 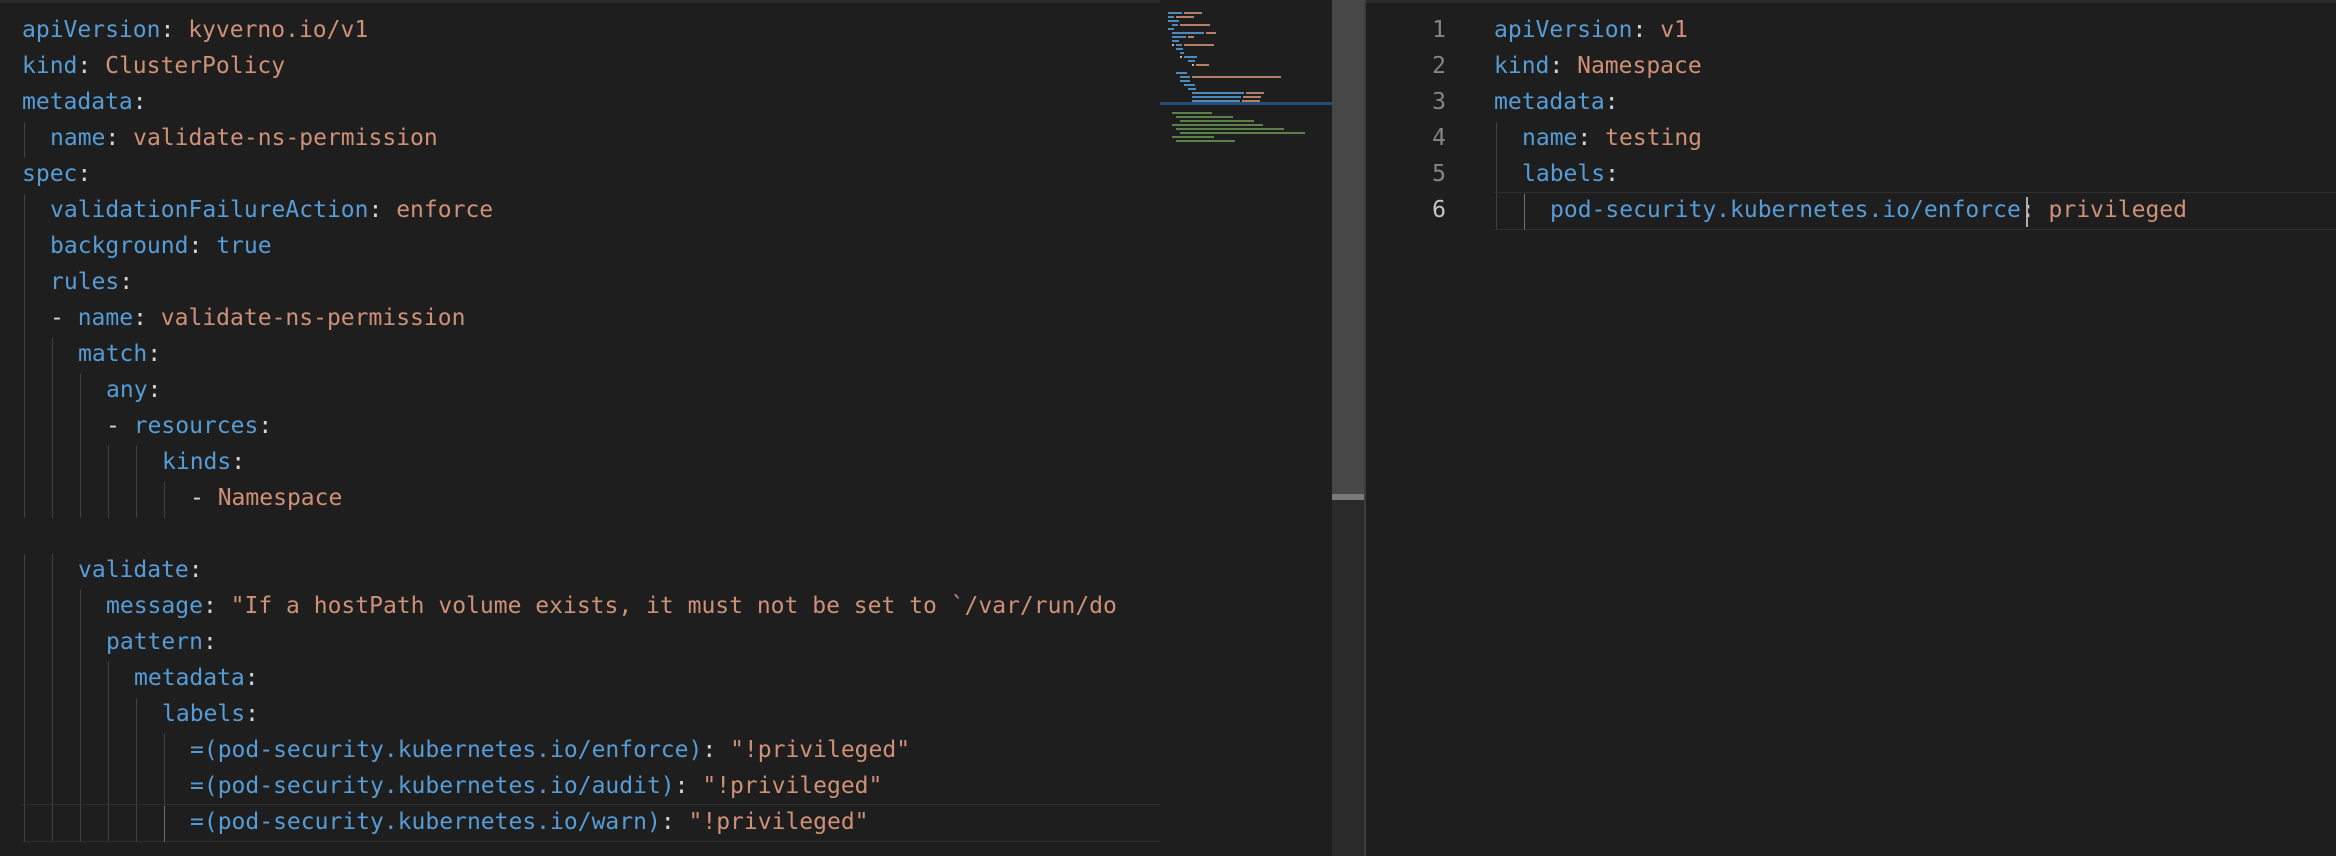 What do you see at coordinates (133, 462) in the screenshot?
I see `code-text: kinds:` at bounding box center [133, 462].